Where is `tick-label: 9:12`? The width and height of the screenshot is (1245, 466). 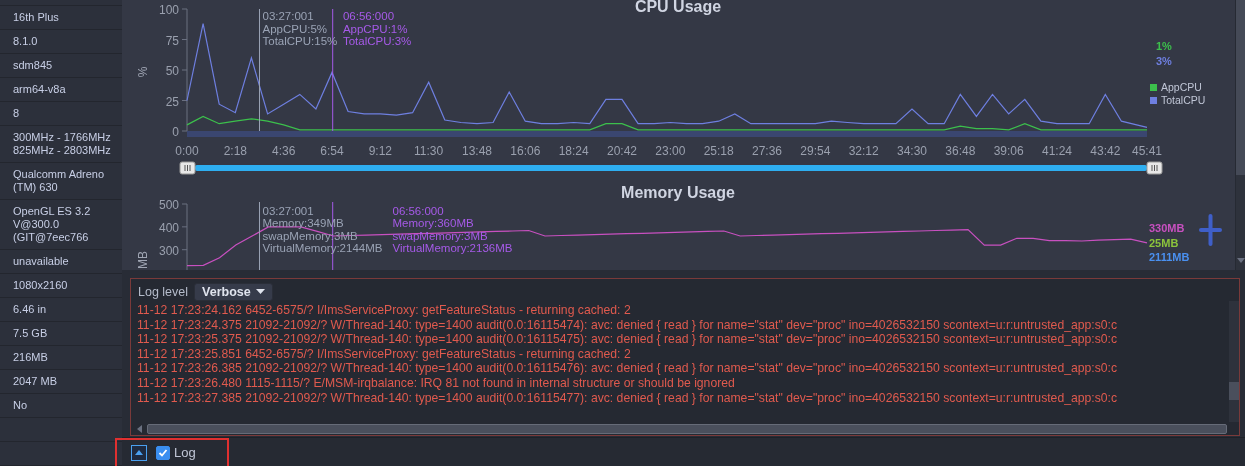 tick-label: 9:12 is located at coordinates (380, 151).